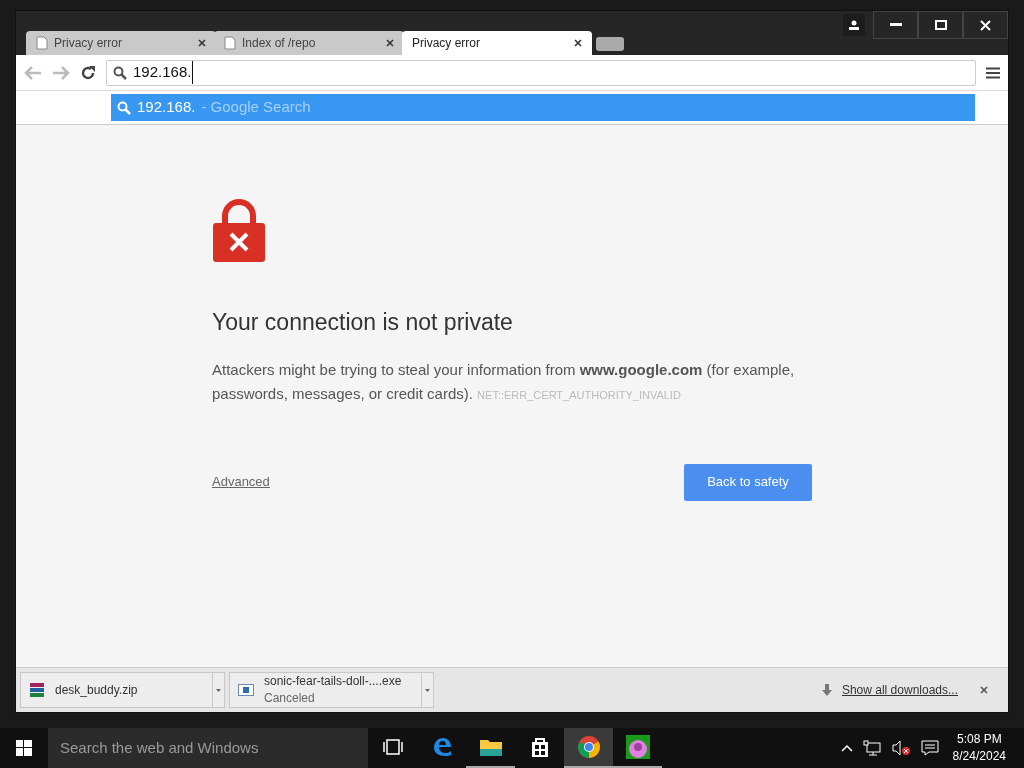 This screenshot has height=768, width=1024. Describe the element at coordinates (929, 748) in the screenshot. I see `notifications-icon` at that location.